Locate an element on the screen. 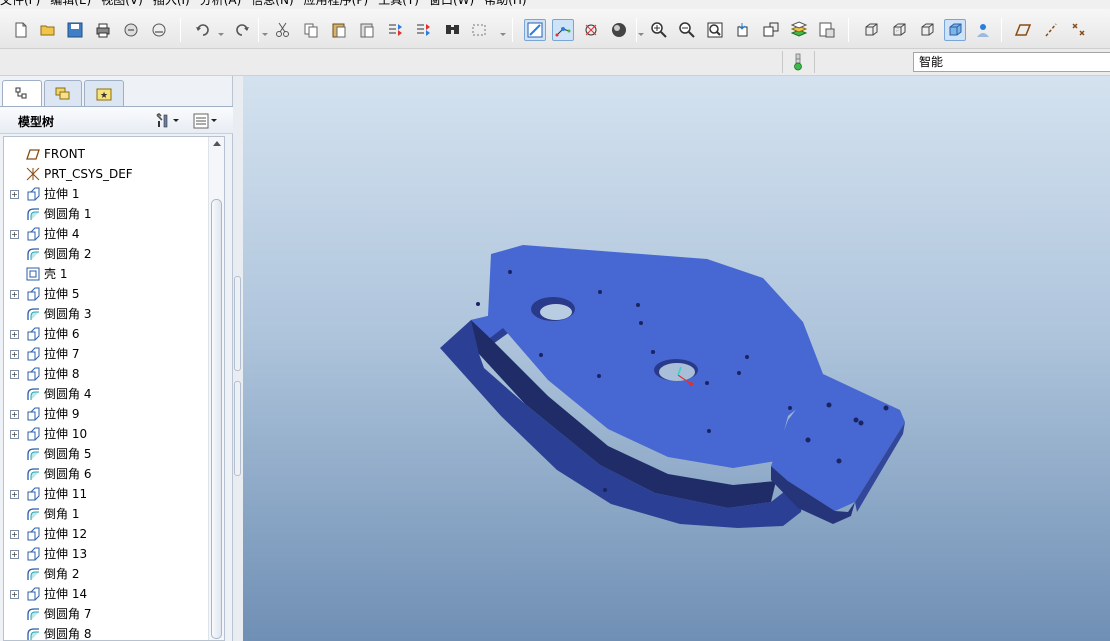 This screenshot has width=1110, height=641. tree-item: + 拉伸 12 is located at coordinates (106, 534).